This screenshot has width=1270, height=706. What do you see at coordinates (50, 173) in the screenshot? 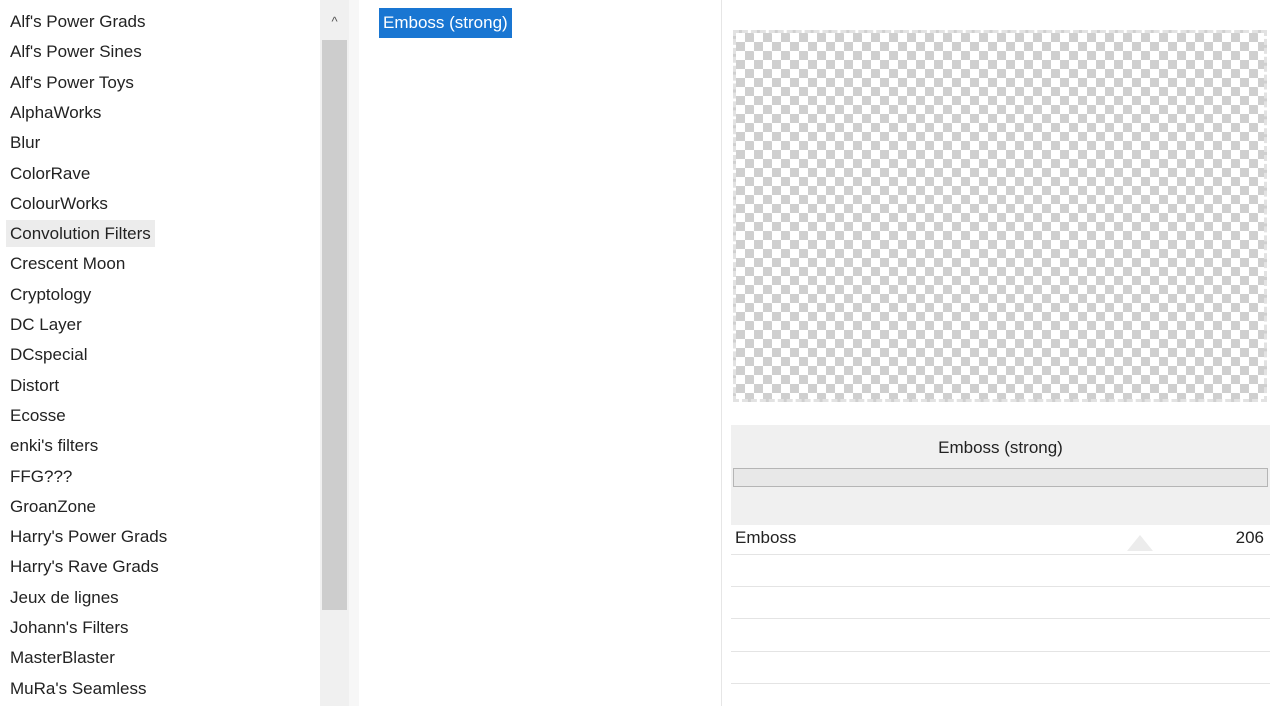
I see `category-item: ColorRave` at bounding box center [50, 173].